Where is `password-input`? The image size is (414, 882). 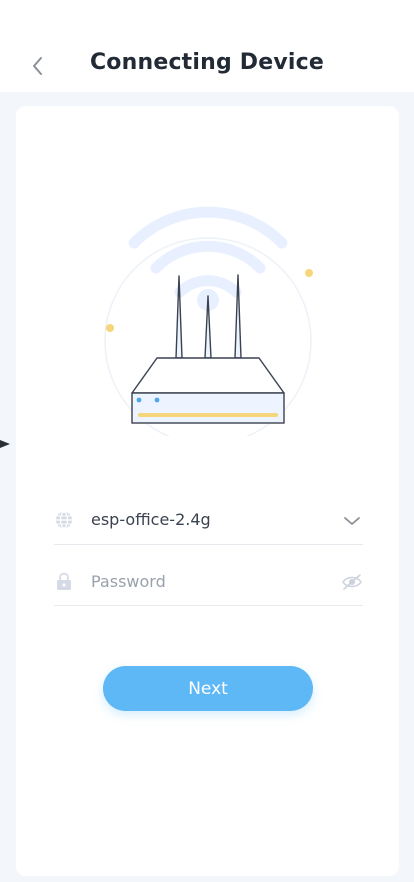
password-input is located at coordinates (206, 581).